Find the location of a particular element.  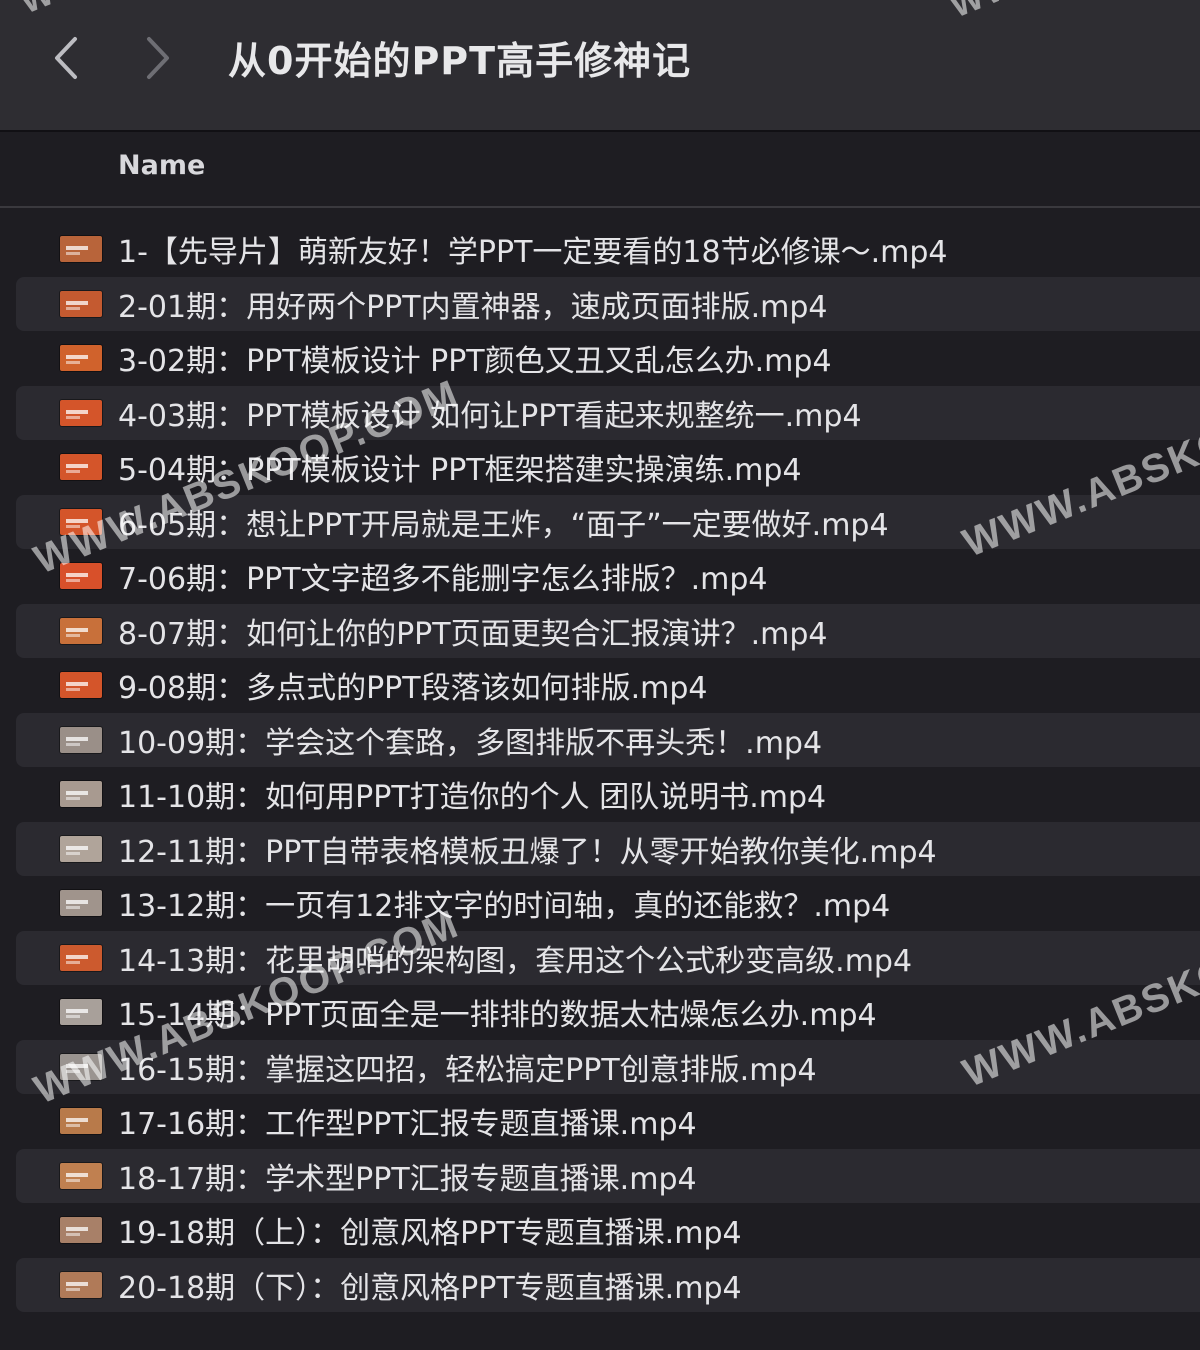

file-name: 6-05期：想让PPT开局就是王炸，“面子”一定要做好.mp4 is located at coordinates (503, 525).